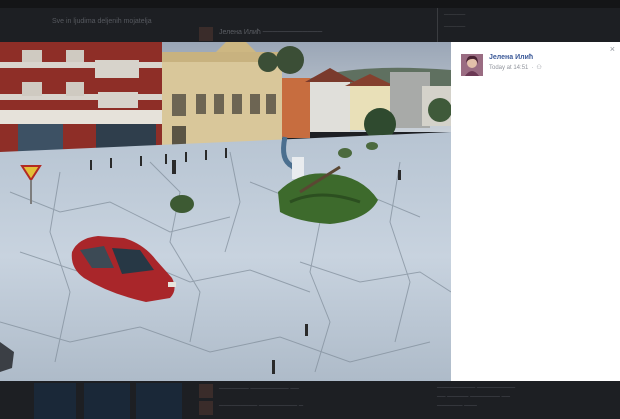  Describe the element at coordinates (261, 406) in the screenshot. I see `background-comment: ───────── ───────── ─` at that location.